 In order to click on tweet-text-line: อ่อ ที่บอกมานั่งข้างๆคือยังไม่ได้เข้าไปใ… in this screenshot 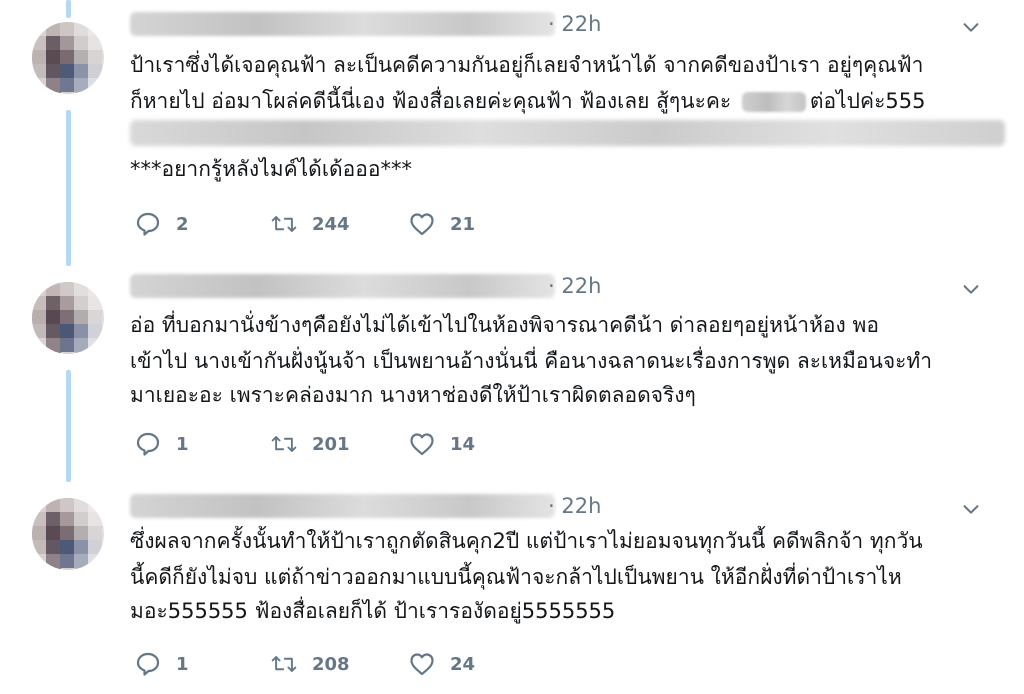, I will do `click(504, 325)`.